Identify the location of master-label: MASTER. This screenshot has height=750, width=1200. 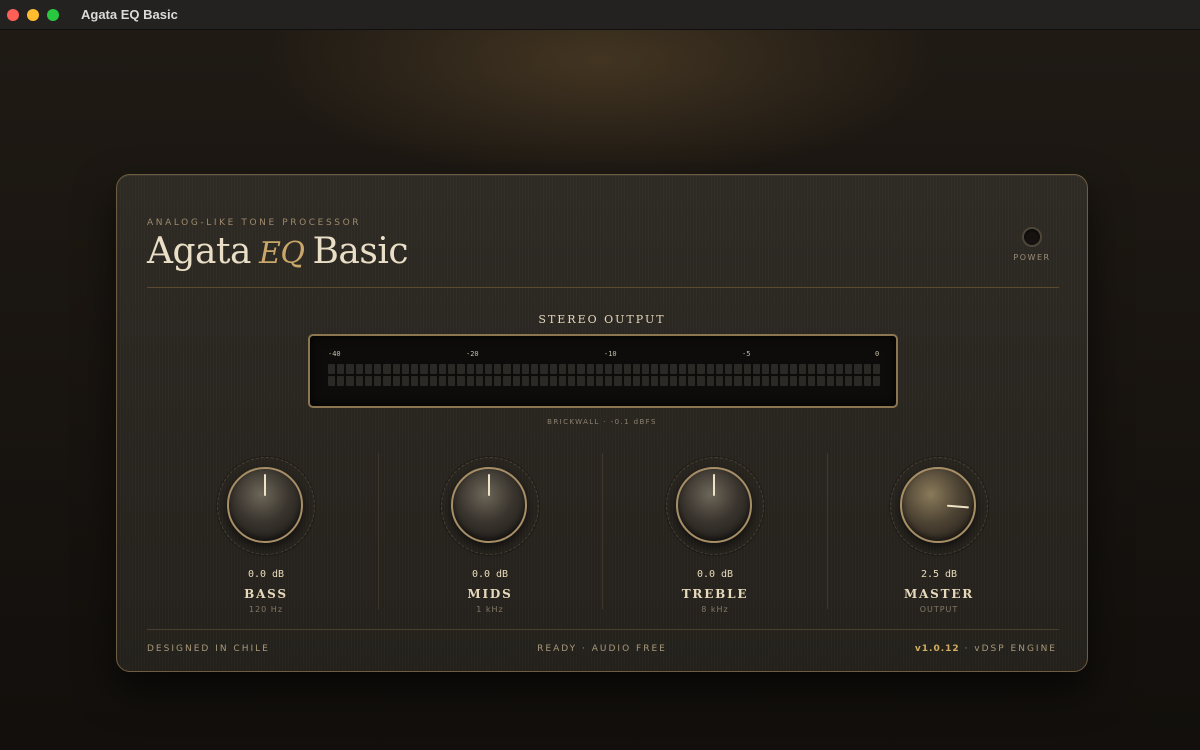
(939, 594).